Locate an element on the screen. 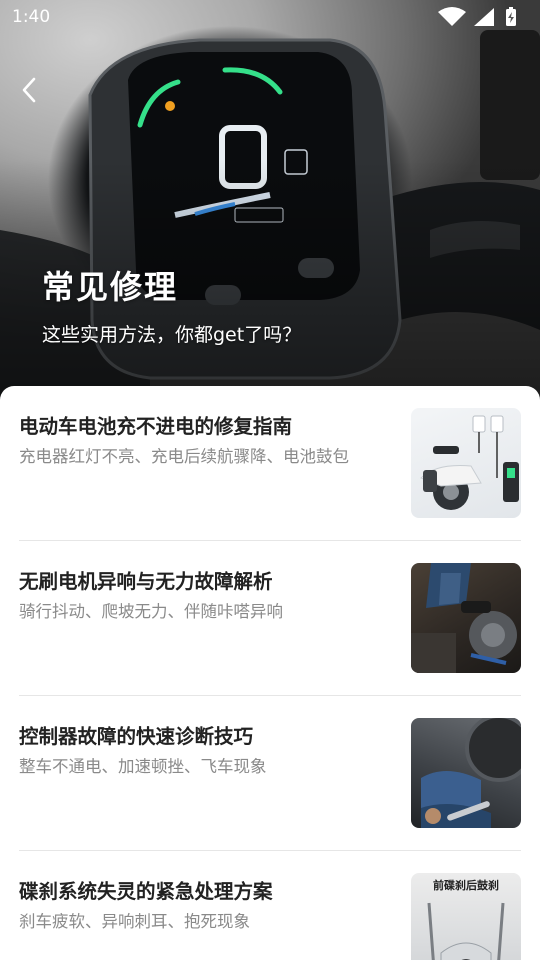  battery-charging-icon is located at coordinates (511, 16).